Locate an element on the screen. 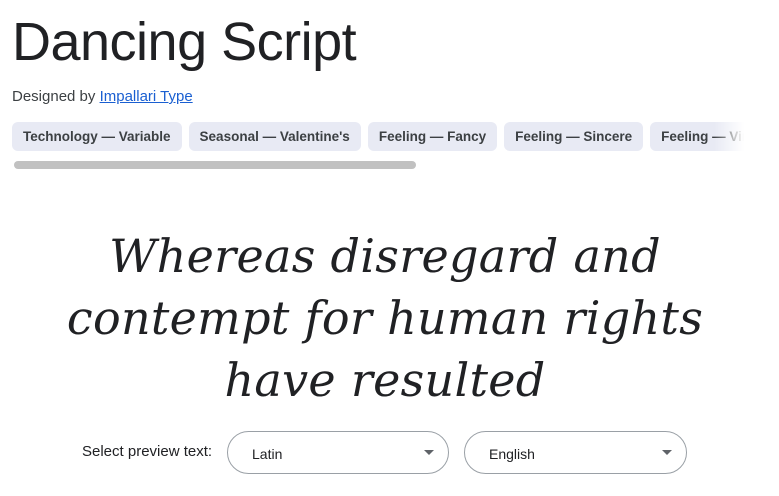 This screenshot has width=779, height=496. preview-text-label: Select preview text: is located at coordinates (147, 451).